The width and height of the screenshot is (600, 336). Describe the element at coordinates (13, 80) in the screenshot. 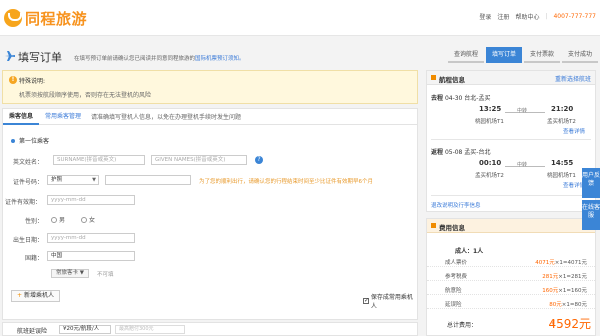

I see `warning-icon: !` at that location.